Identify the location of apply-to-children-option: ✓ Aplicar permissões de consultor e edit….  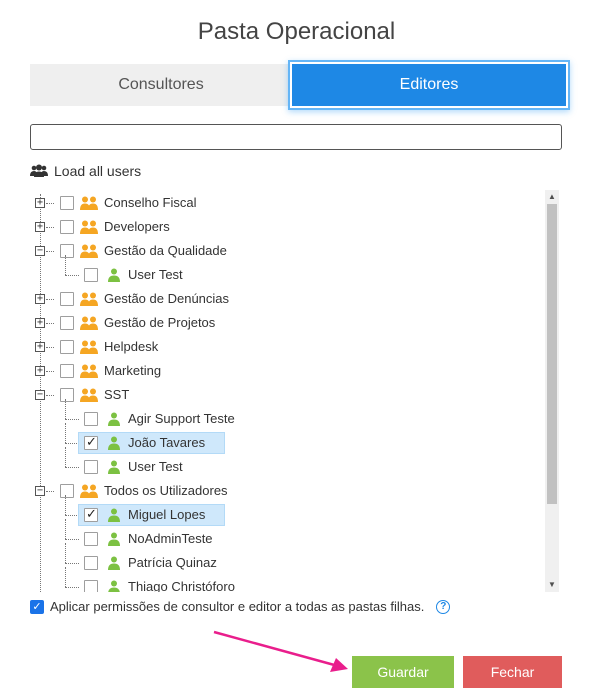
(240, 606).